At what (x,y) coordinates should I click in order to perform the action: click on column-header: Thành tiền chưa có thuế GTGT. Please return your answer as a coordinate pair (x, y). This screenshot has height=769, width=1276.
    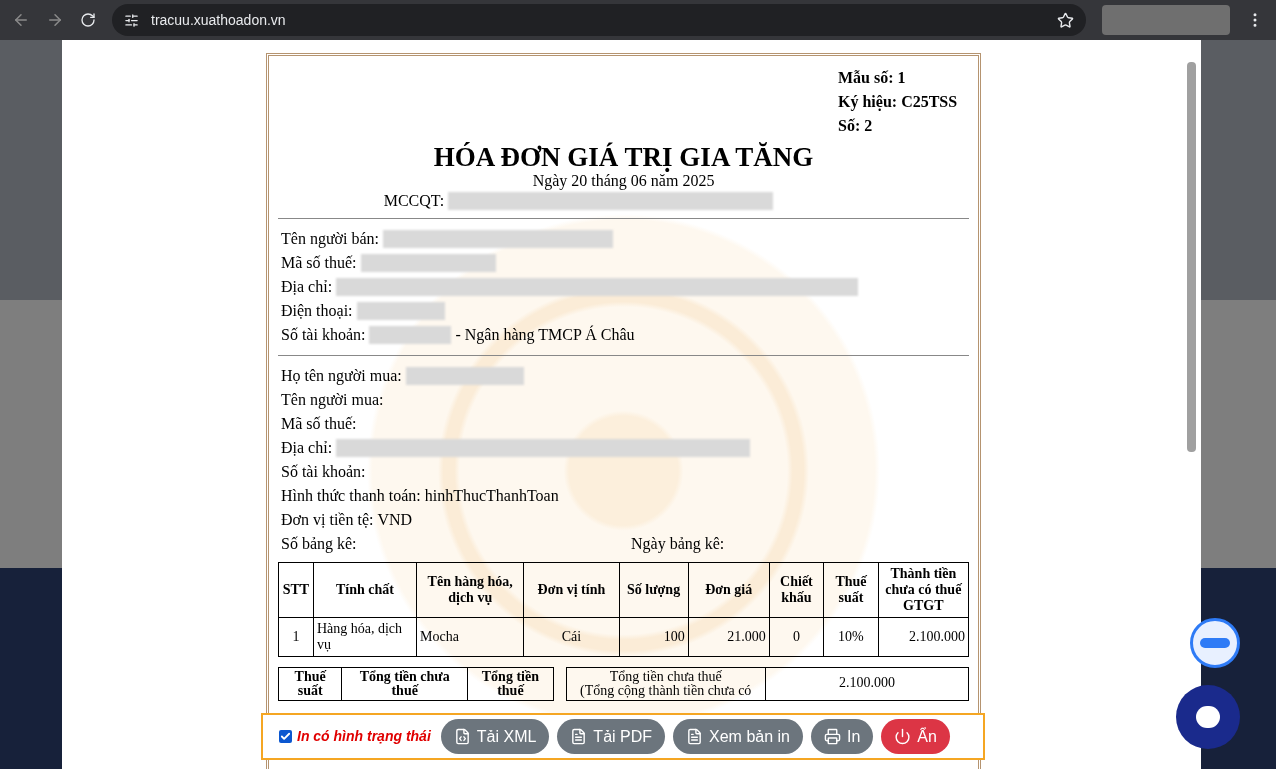
    Looking at the image, I should click on (923, 590).